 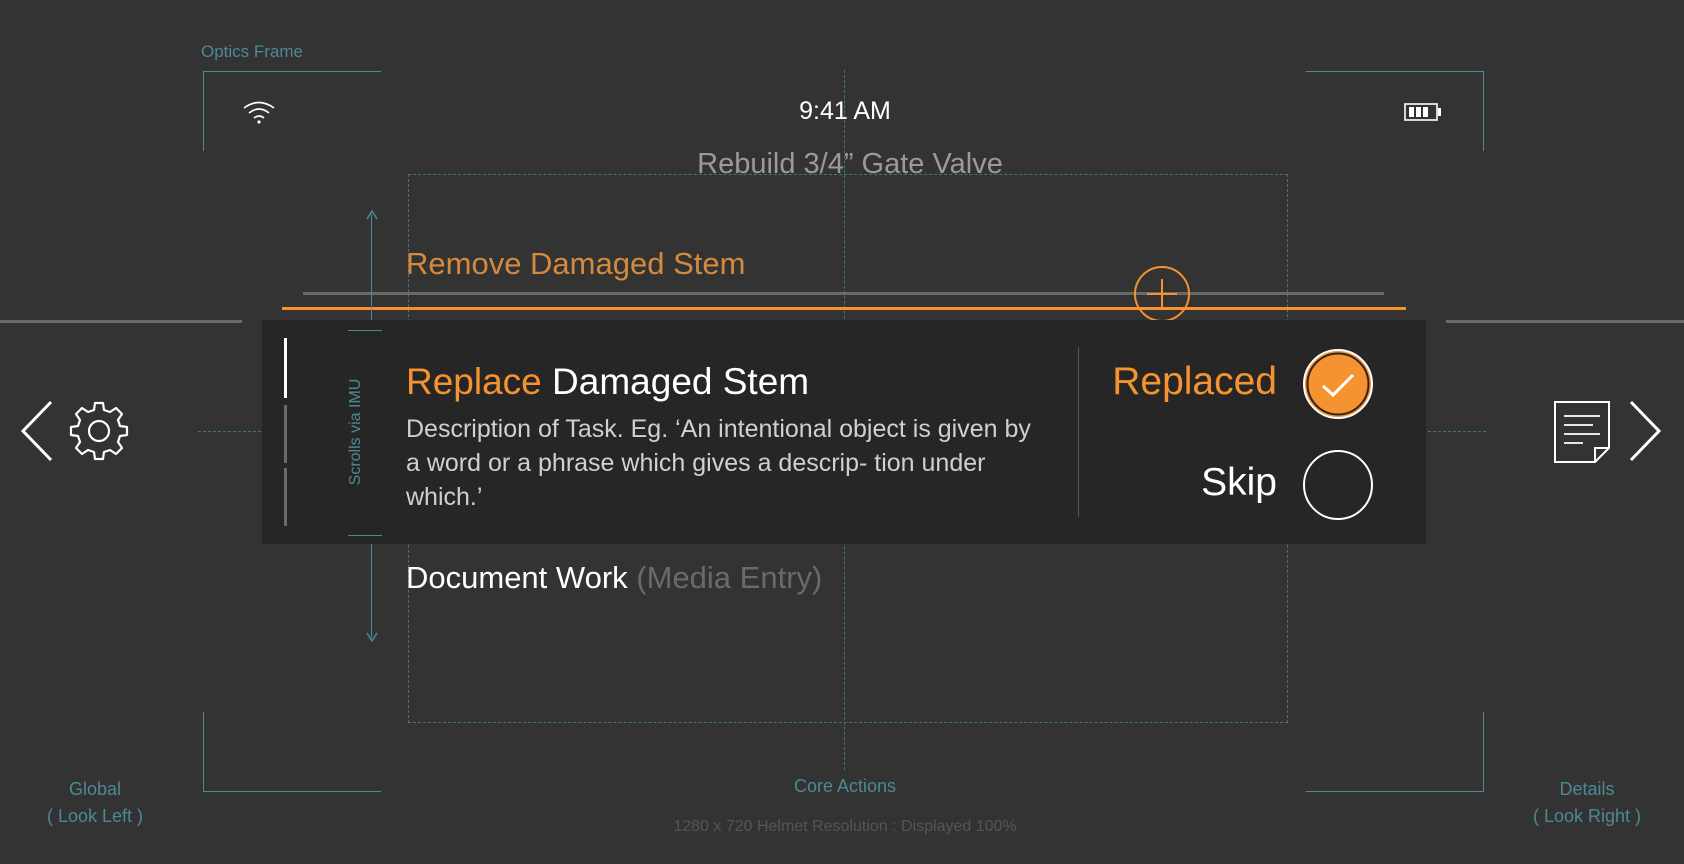 What do you see at coordinates (355, 432) in the screenshot?
I see `scroll-via-imu-label: Scrolls via IMU` at bounding box center [355, 432].